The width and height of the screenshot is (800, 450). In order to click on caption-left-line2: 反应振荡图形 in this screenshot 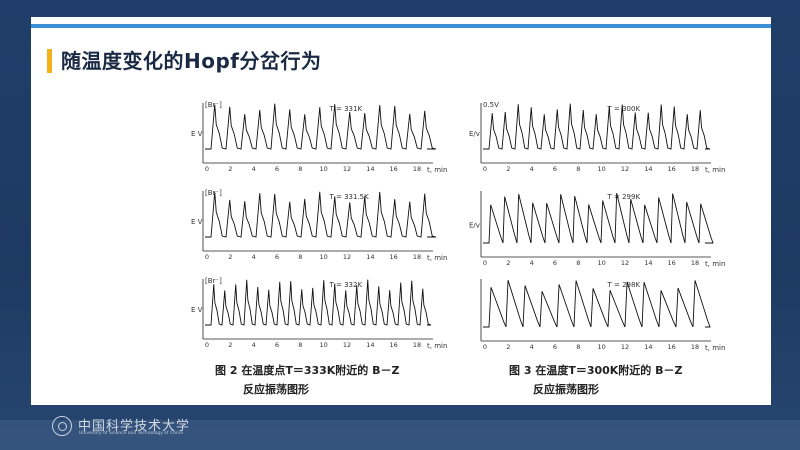, I will do `click(276, 389)`.